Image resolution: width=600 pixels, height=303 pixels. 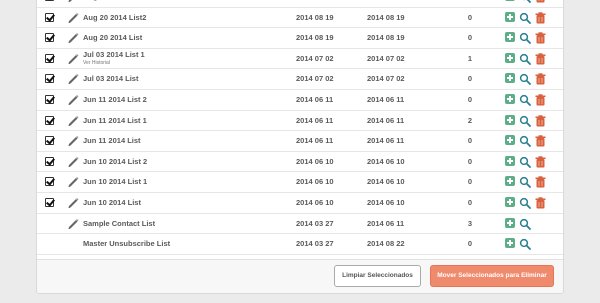 What do you see at coordinates (300, 182) in the screenshot?
I see `table-row: Jun 10 2014 List 1 2014 06 10 2014 06 10 0` at bounding box center [300, 182].